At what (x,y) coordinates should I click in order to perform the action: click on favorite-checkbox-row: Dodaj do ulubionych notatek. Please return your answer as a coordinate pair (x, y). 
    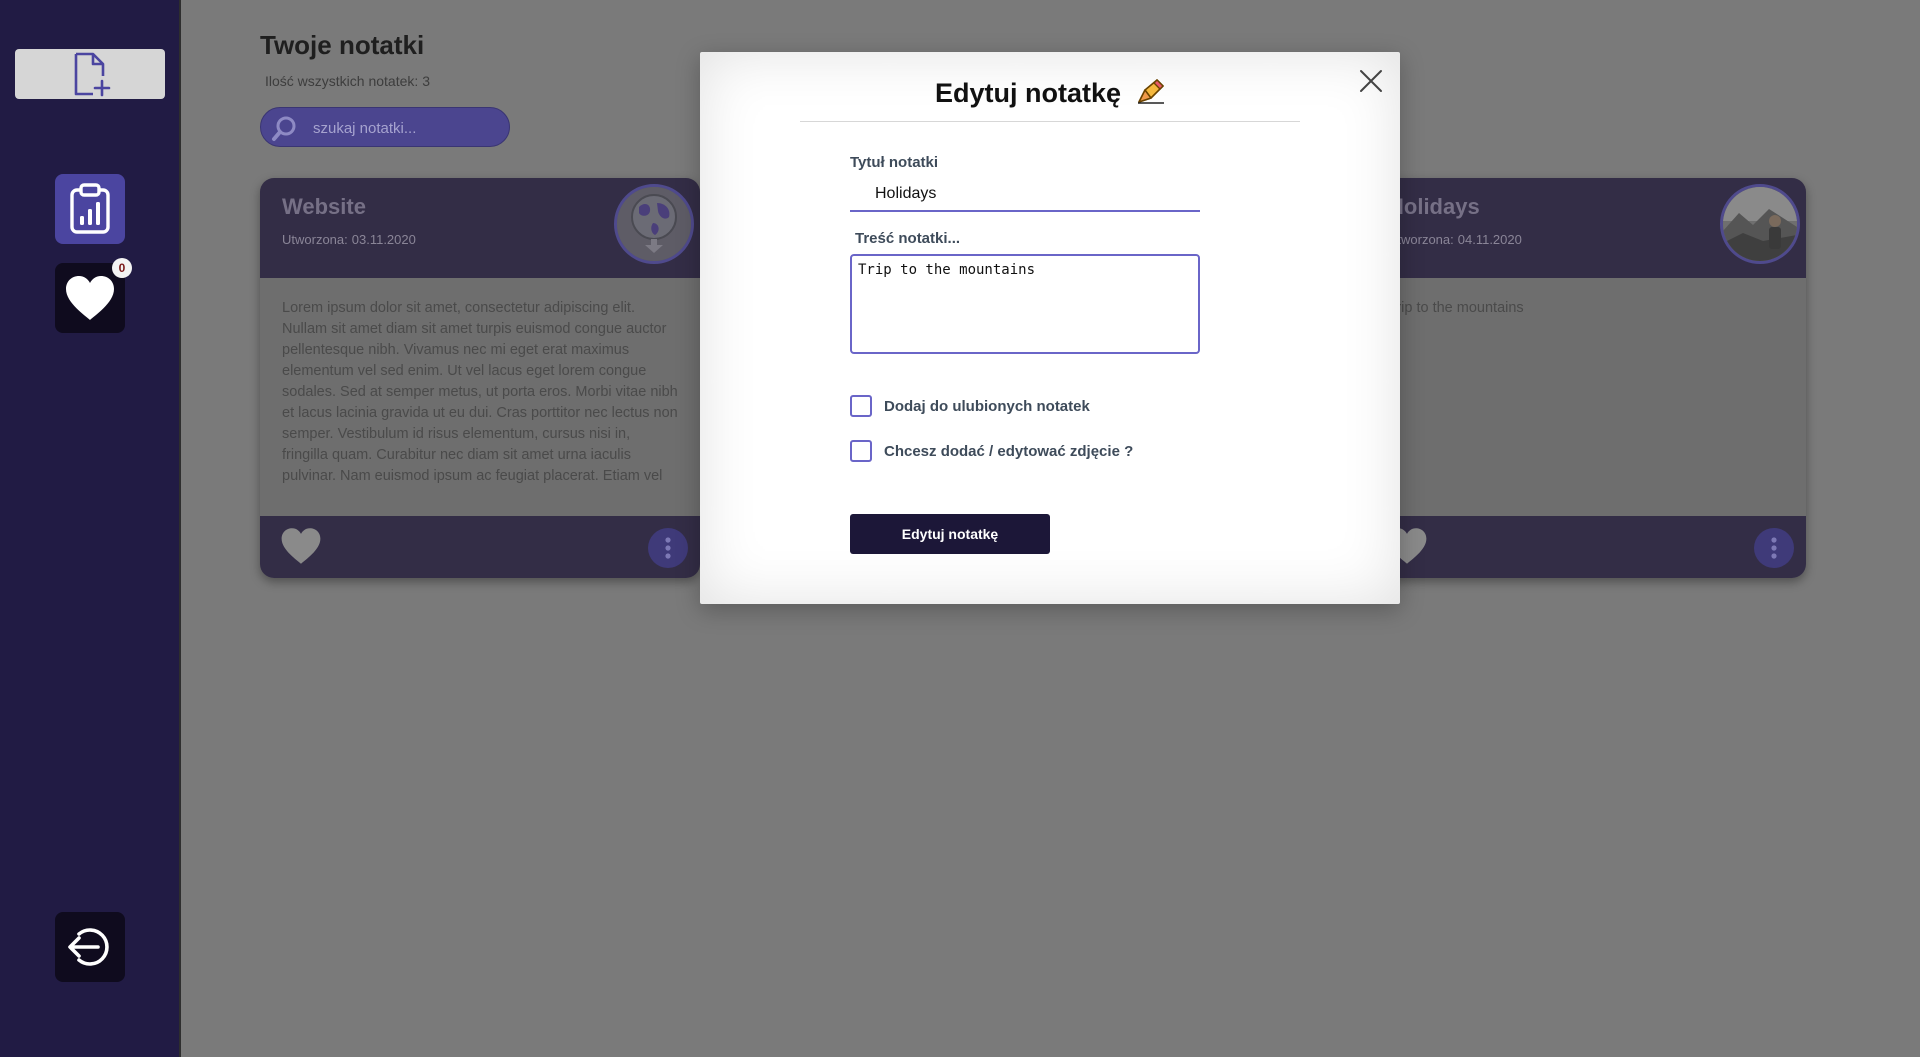
    Looking at the image, I should click on (970, 406).